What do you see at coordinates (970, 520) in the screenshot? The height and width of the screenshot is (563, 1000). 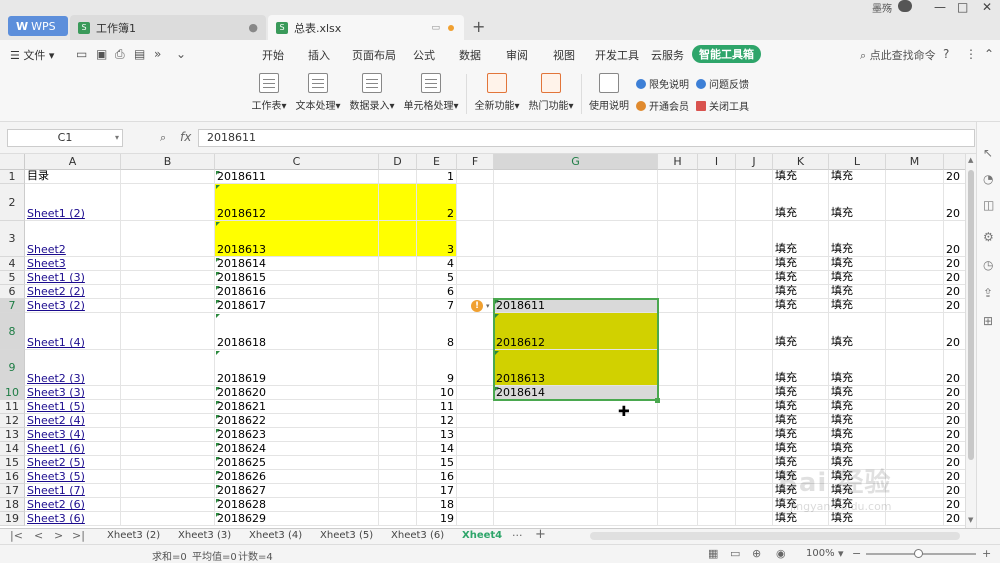 I see `scroll-down-icon: ▼` at bounding box center [970, 520].